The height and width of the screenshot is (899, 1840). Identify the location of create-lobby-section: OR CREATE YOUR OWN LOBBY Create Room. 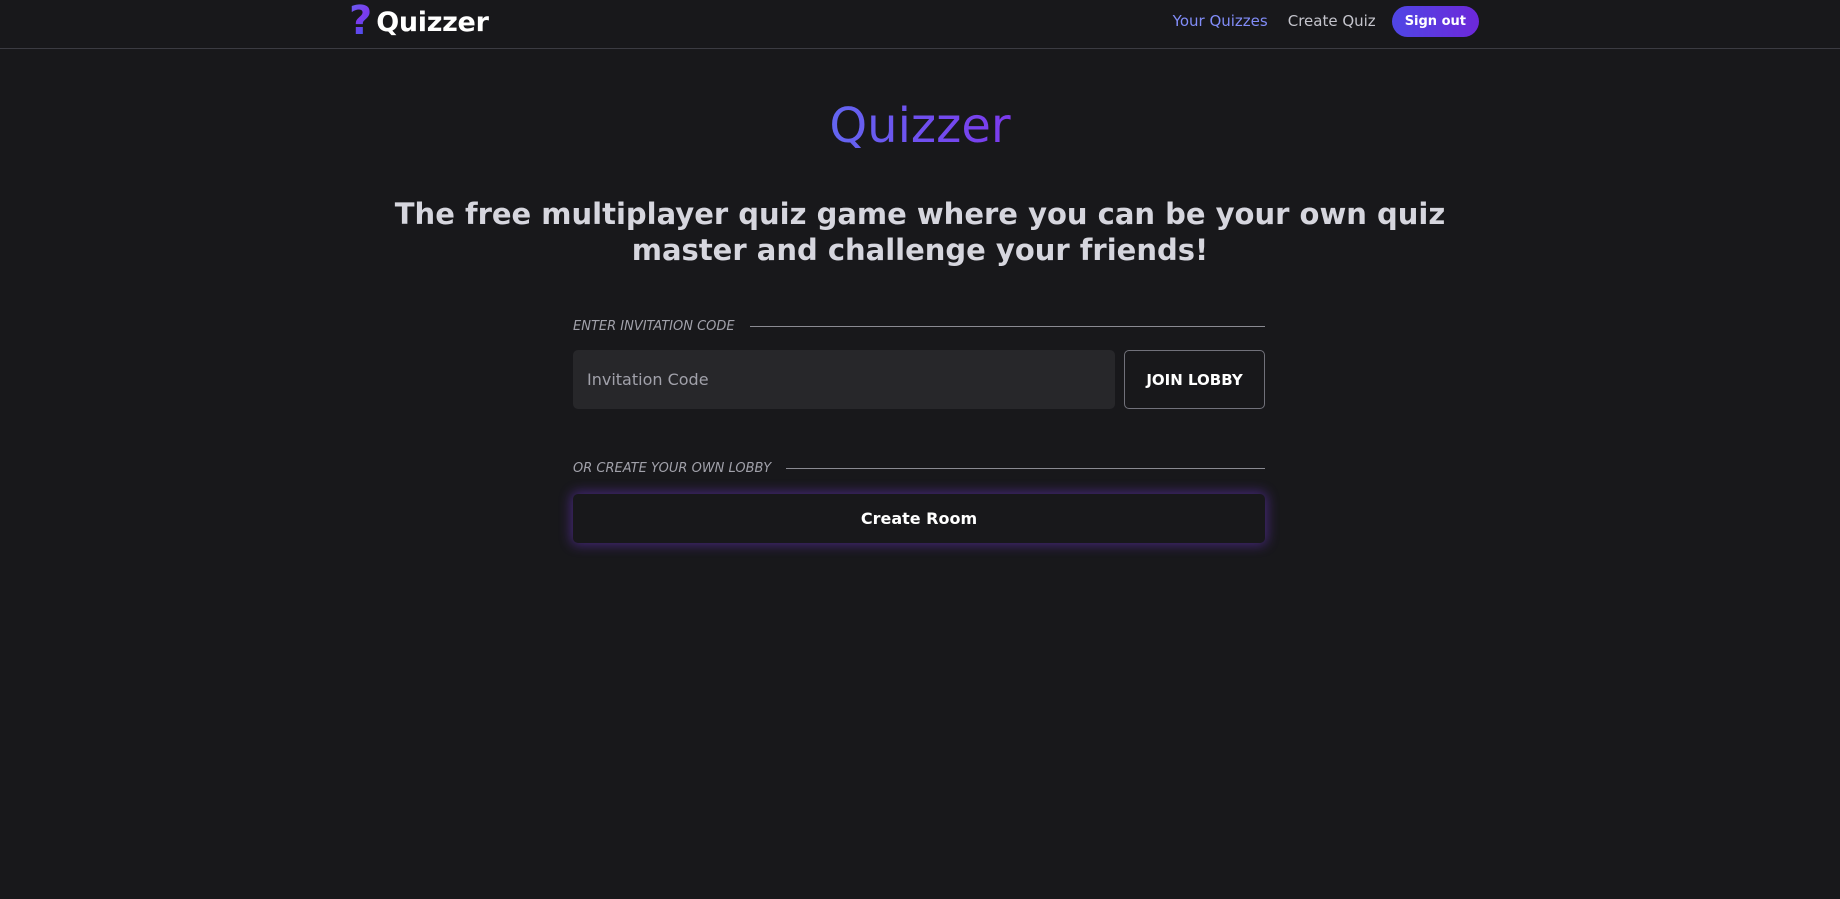
(919, 501).